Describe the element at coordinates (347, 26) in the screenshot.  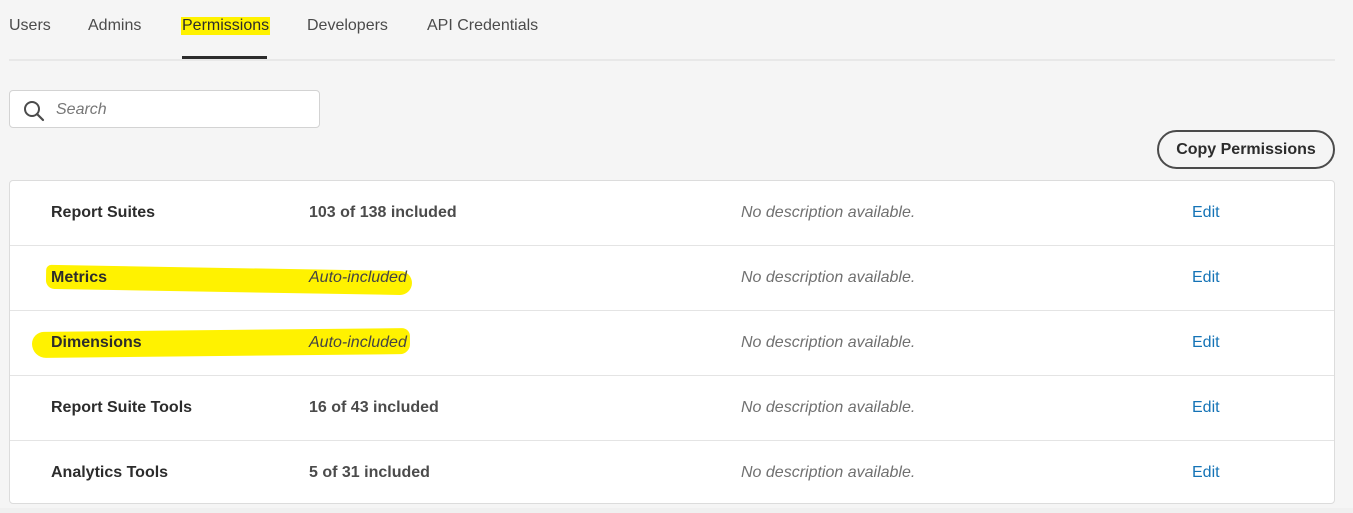
I see `tab-developers: Developers` at that location.